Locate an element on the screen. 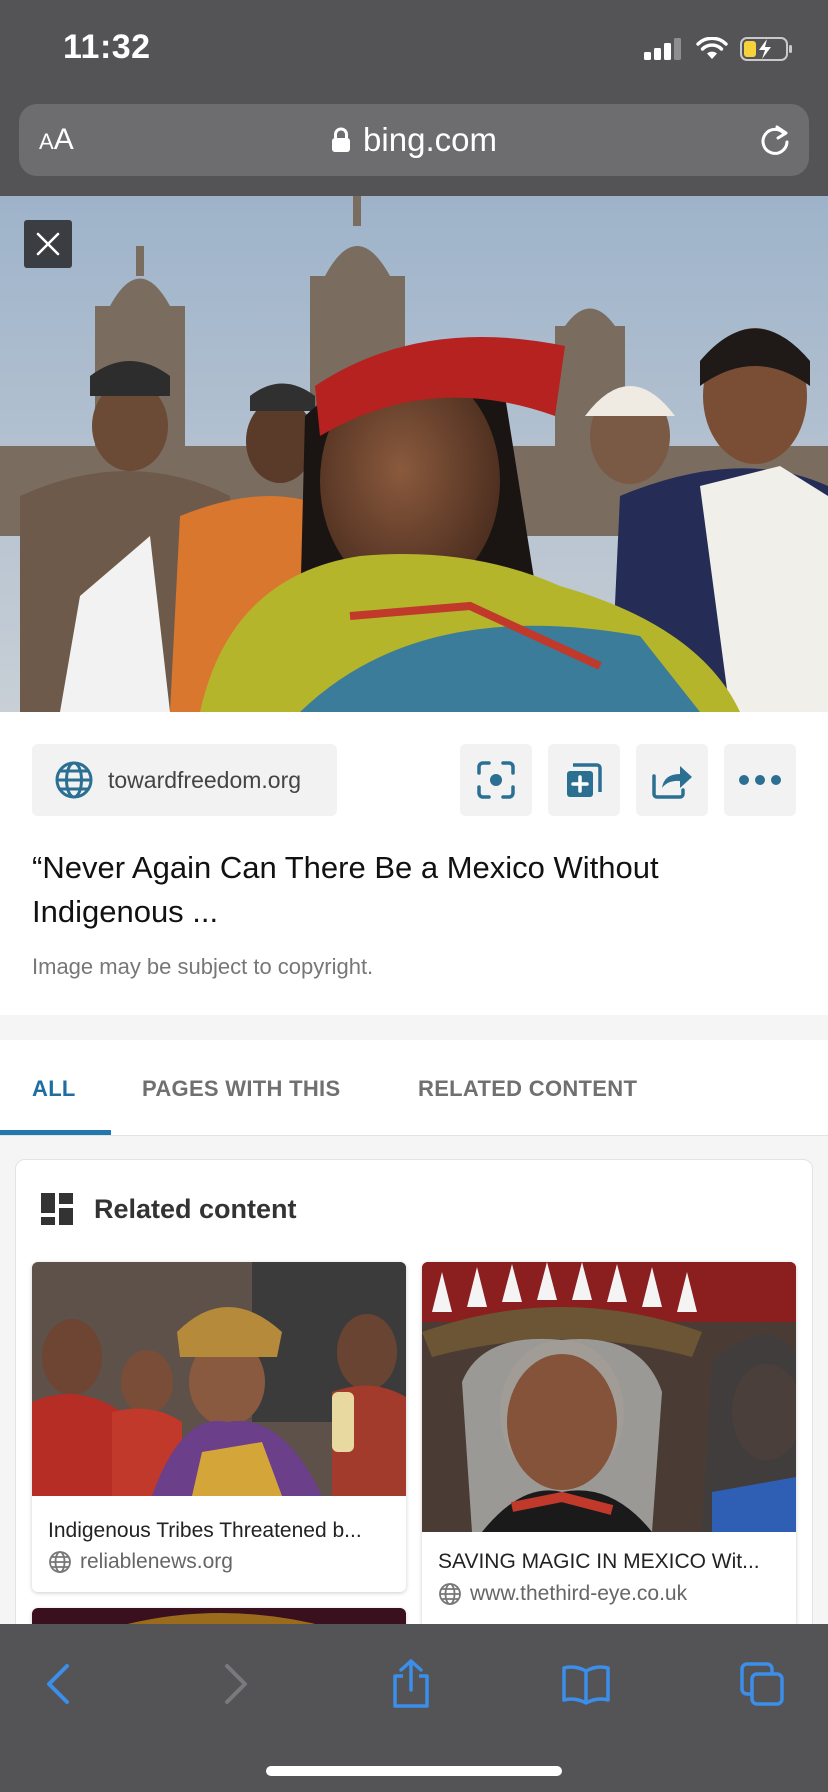 The image size is (828, 1792). visual-search-icon is located at coordinates (496, 780).